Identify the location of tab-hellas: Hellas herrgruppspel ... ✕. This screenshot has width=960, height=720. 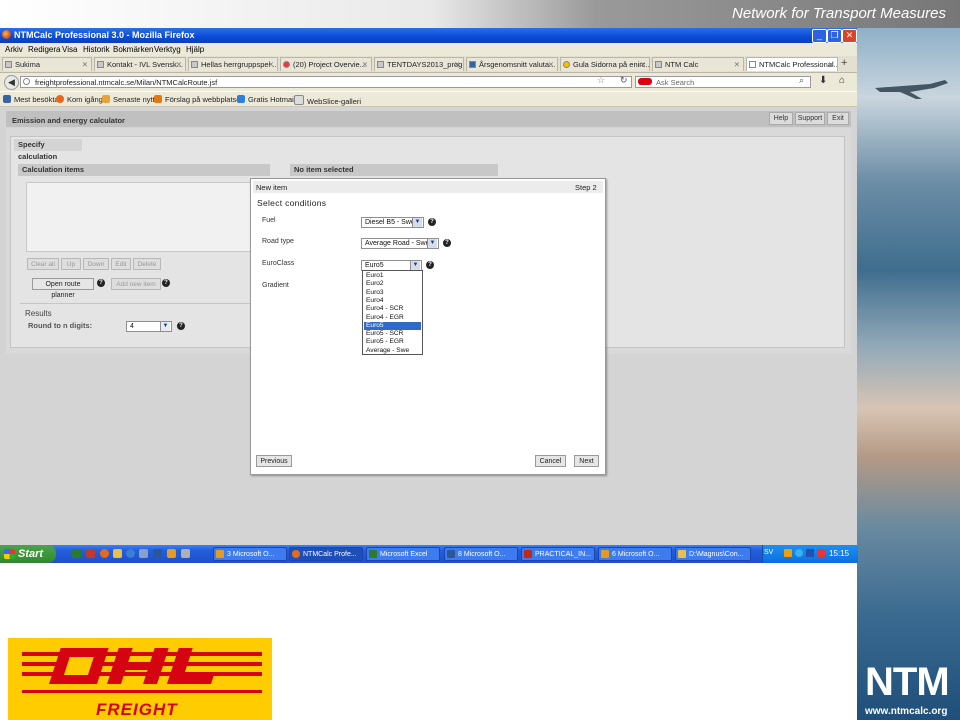
(233, 64).